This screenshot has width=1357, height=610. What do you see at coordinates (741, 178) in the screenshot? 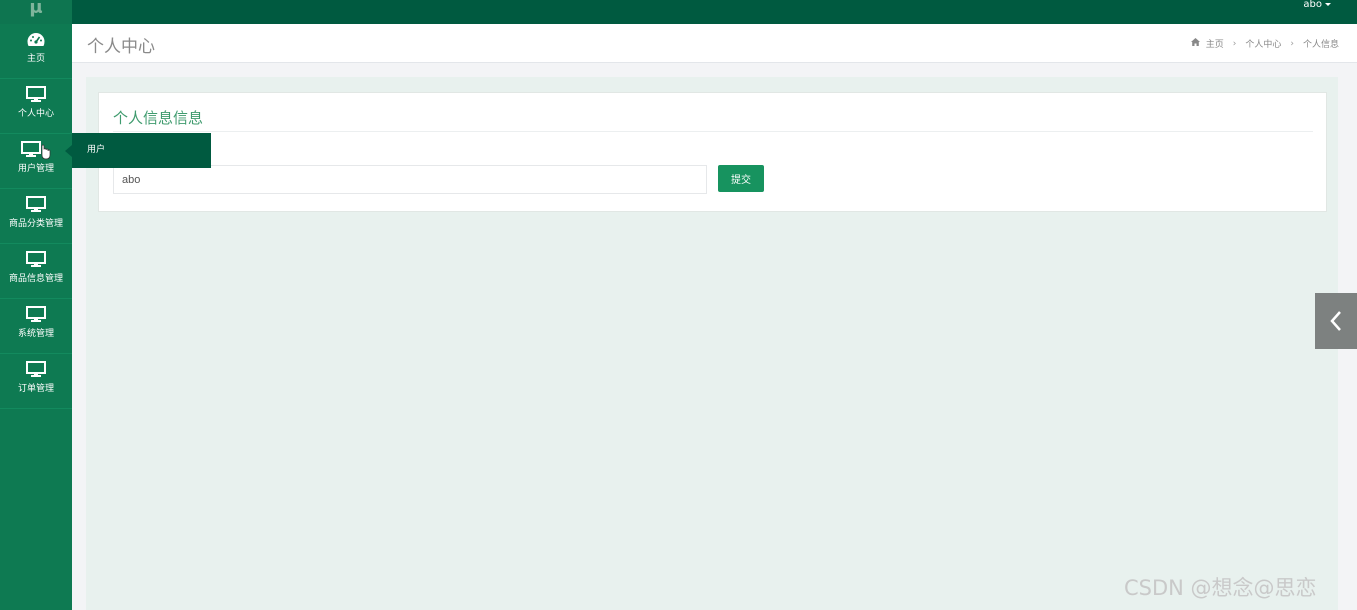
I see `submit-button: 提交` at bounding box center [741, 178].